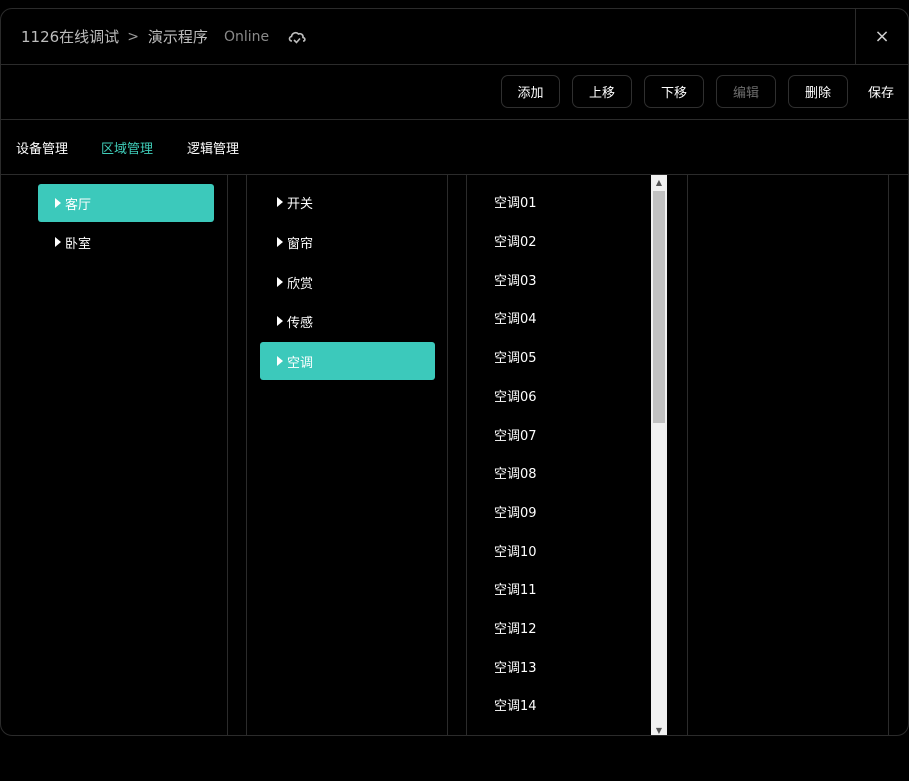  Describe the element at coordinates (602, 91) in the screenshot. I see `move-up-button: 上移` at that location.